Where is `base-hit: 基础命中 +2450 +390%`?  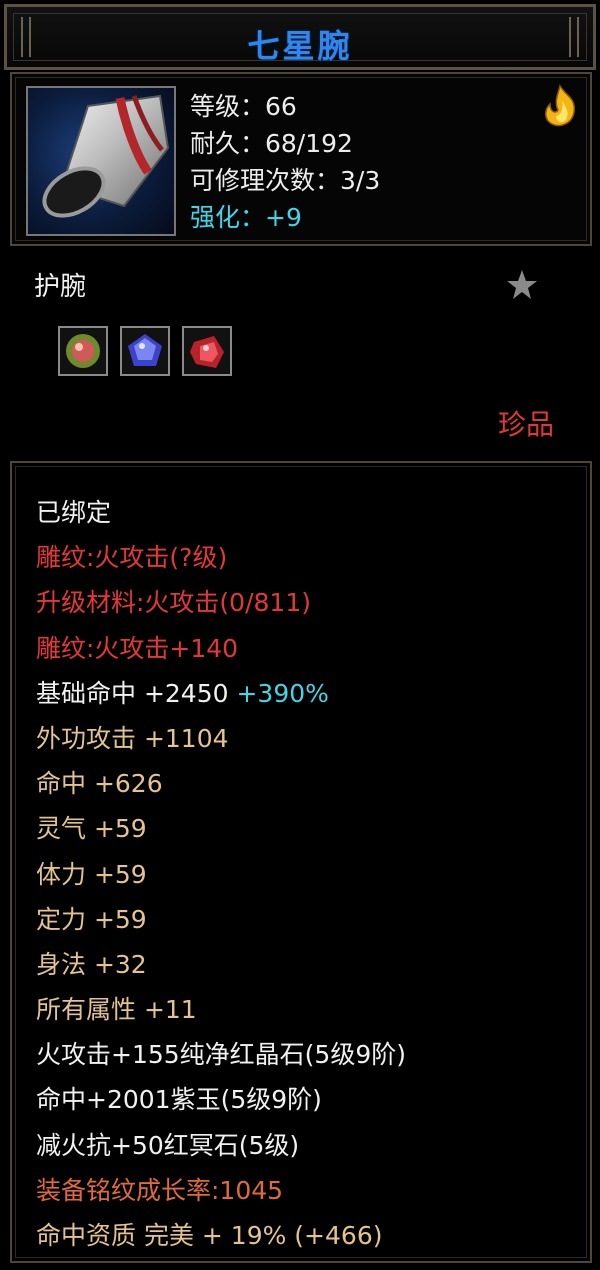 base-hit: 基础命中 +2450 +390% is located at coordinates (221, 693).